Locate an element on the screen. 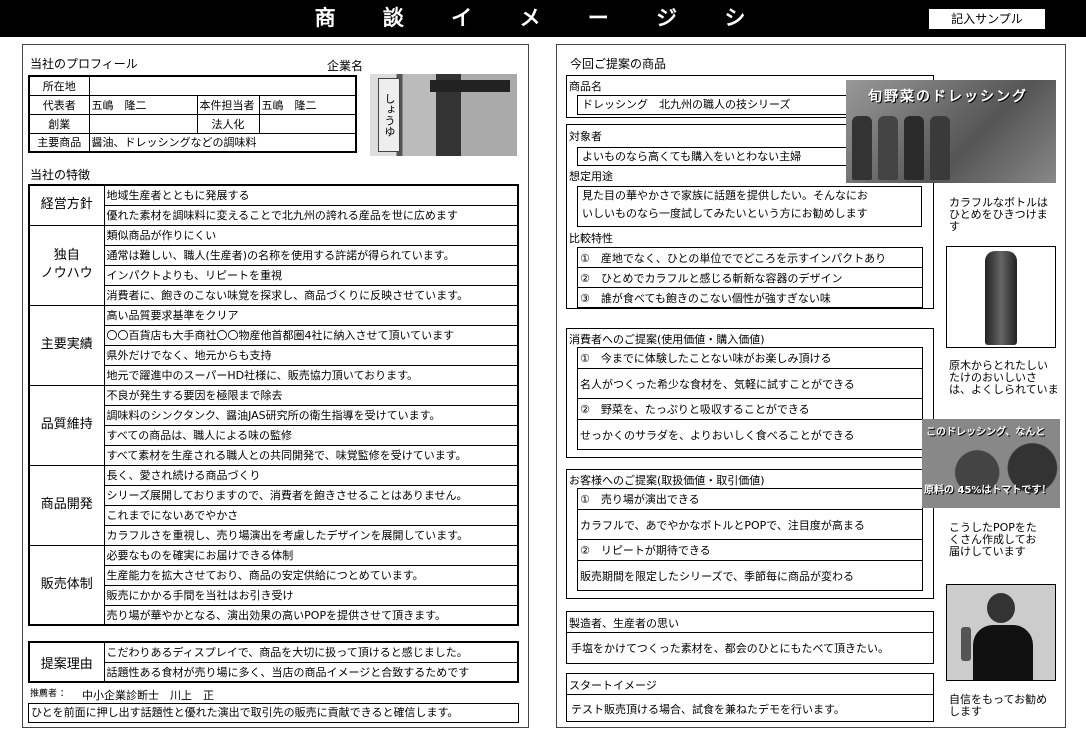  feature-line: 長く、愛され続ける商品づくり is located at coordinates (311, 475).